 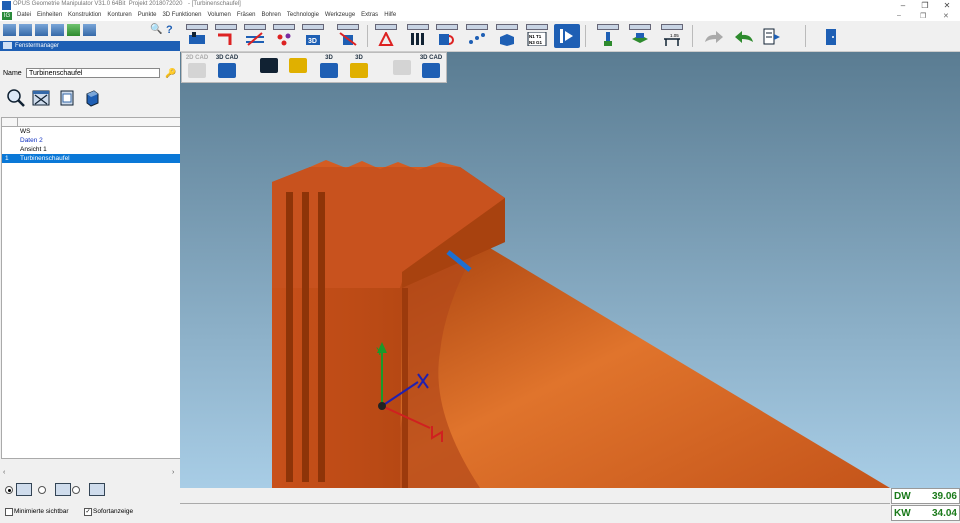 What do you see at coordinates (902, 513) in the screenshot?
I see `kw-label: KW` at bounding box center [902, 513].